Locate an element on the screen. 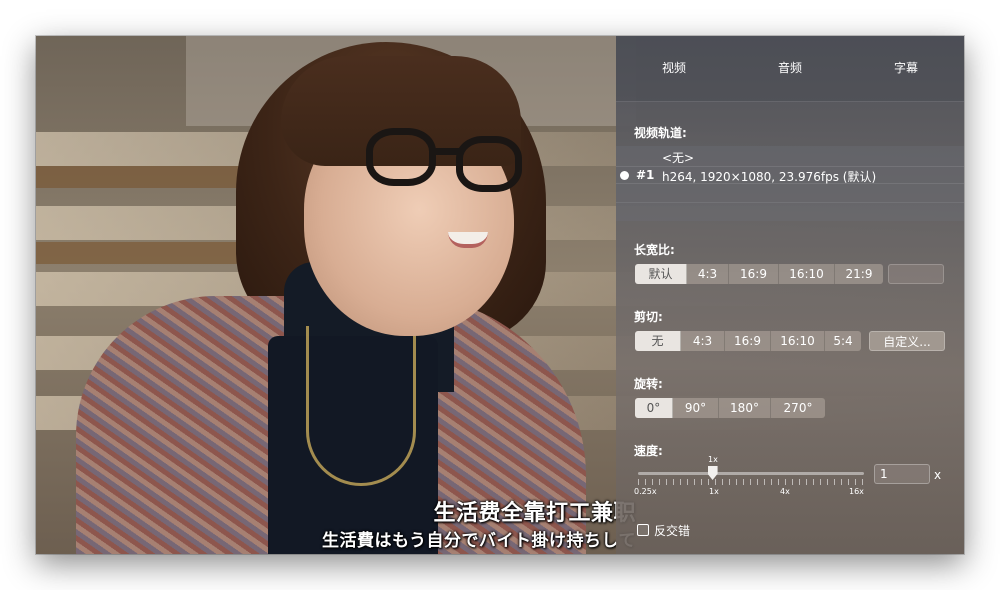 The image size is (1000, 590). rotate-option-90: 90° is located at coordinates (696, 408).